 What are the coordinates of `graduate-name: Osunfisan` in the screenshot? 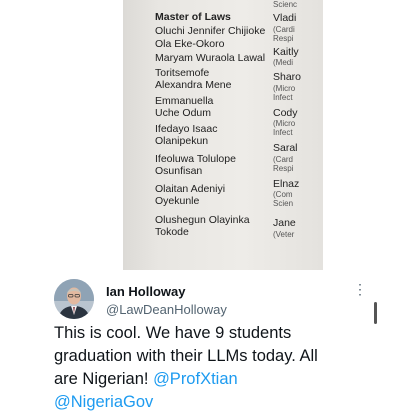 It's located at (179, 170).